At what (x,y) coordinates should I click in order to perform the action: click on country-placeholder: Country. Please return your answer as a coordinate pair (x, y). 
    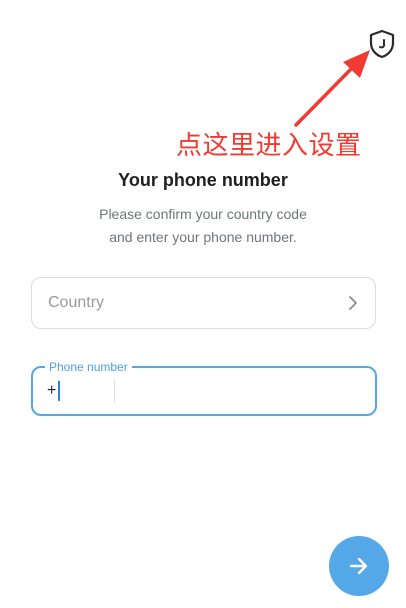
    Looking at the image, I should click on (76, 302).